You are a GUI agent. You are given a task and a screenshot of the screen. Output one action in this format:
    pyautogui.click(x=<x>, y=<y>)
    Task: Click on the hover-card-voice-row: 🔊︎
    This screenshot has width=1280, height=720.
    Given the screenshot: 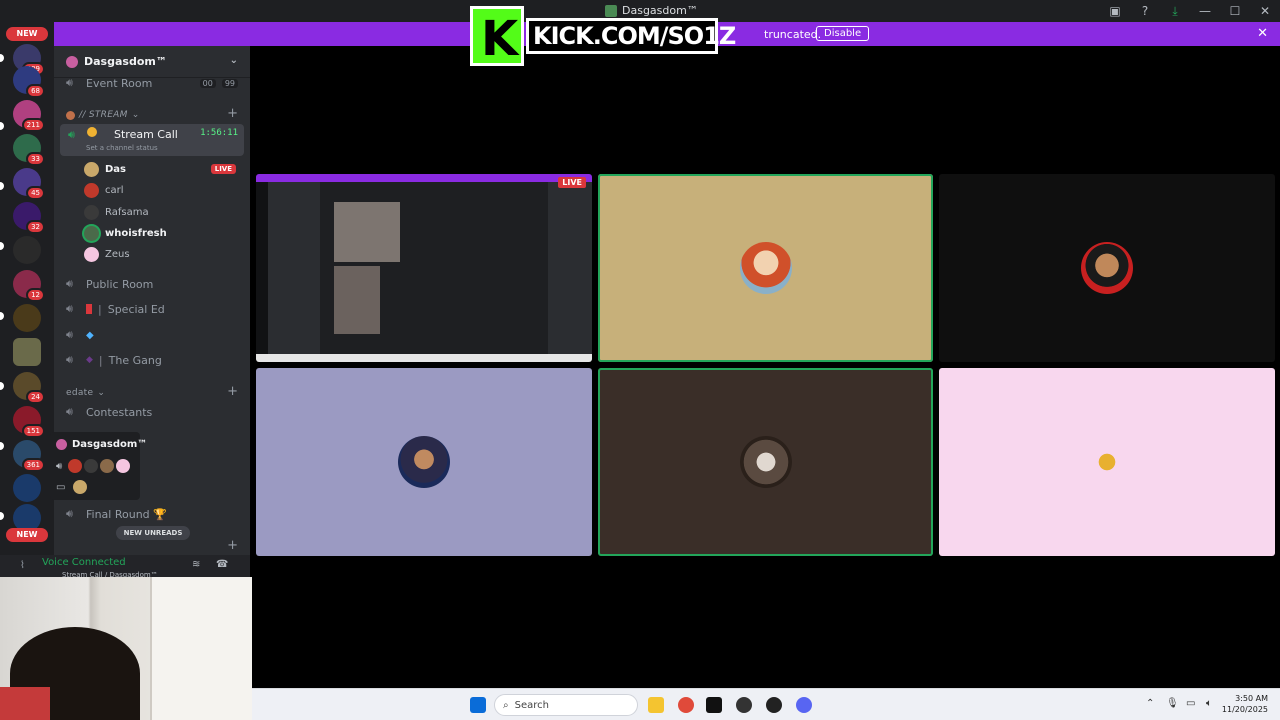 What is the action you would take?
    pyautogui.click(x=93, y=466)
    